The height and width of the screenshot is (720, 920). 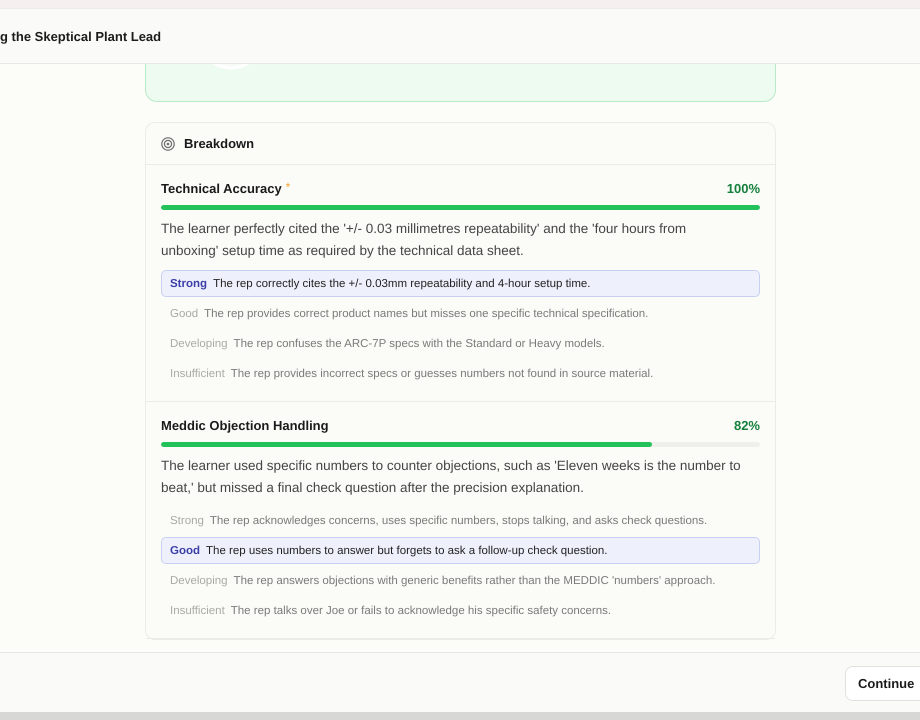 What do you see at coordinates (407, 550) in the screenshot?
I see `rubric-description: The rep uses numbers to answer but forgets to ask a follow-up check question.` at bounding box center [407, 550].